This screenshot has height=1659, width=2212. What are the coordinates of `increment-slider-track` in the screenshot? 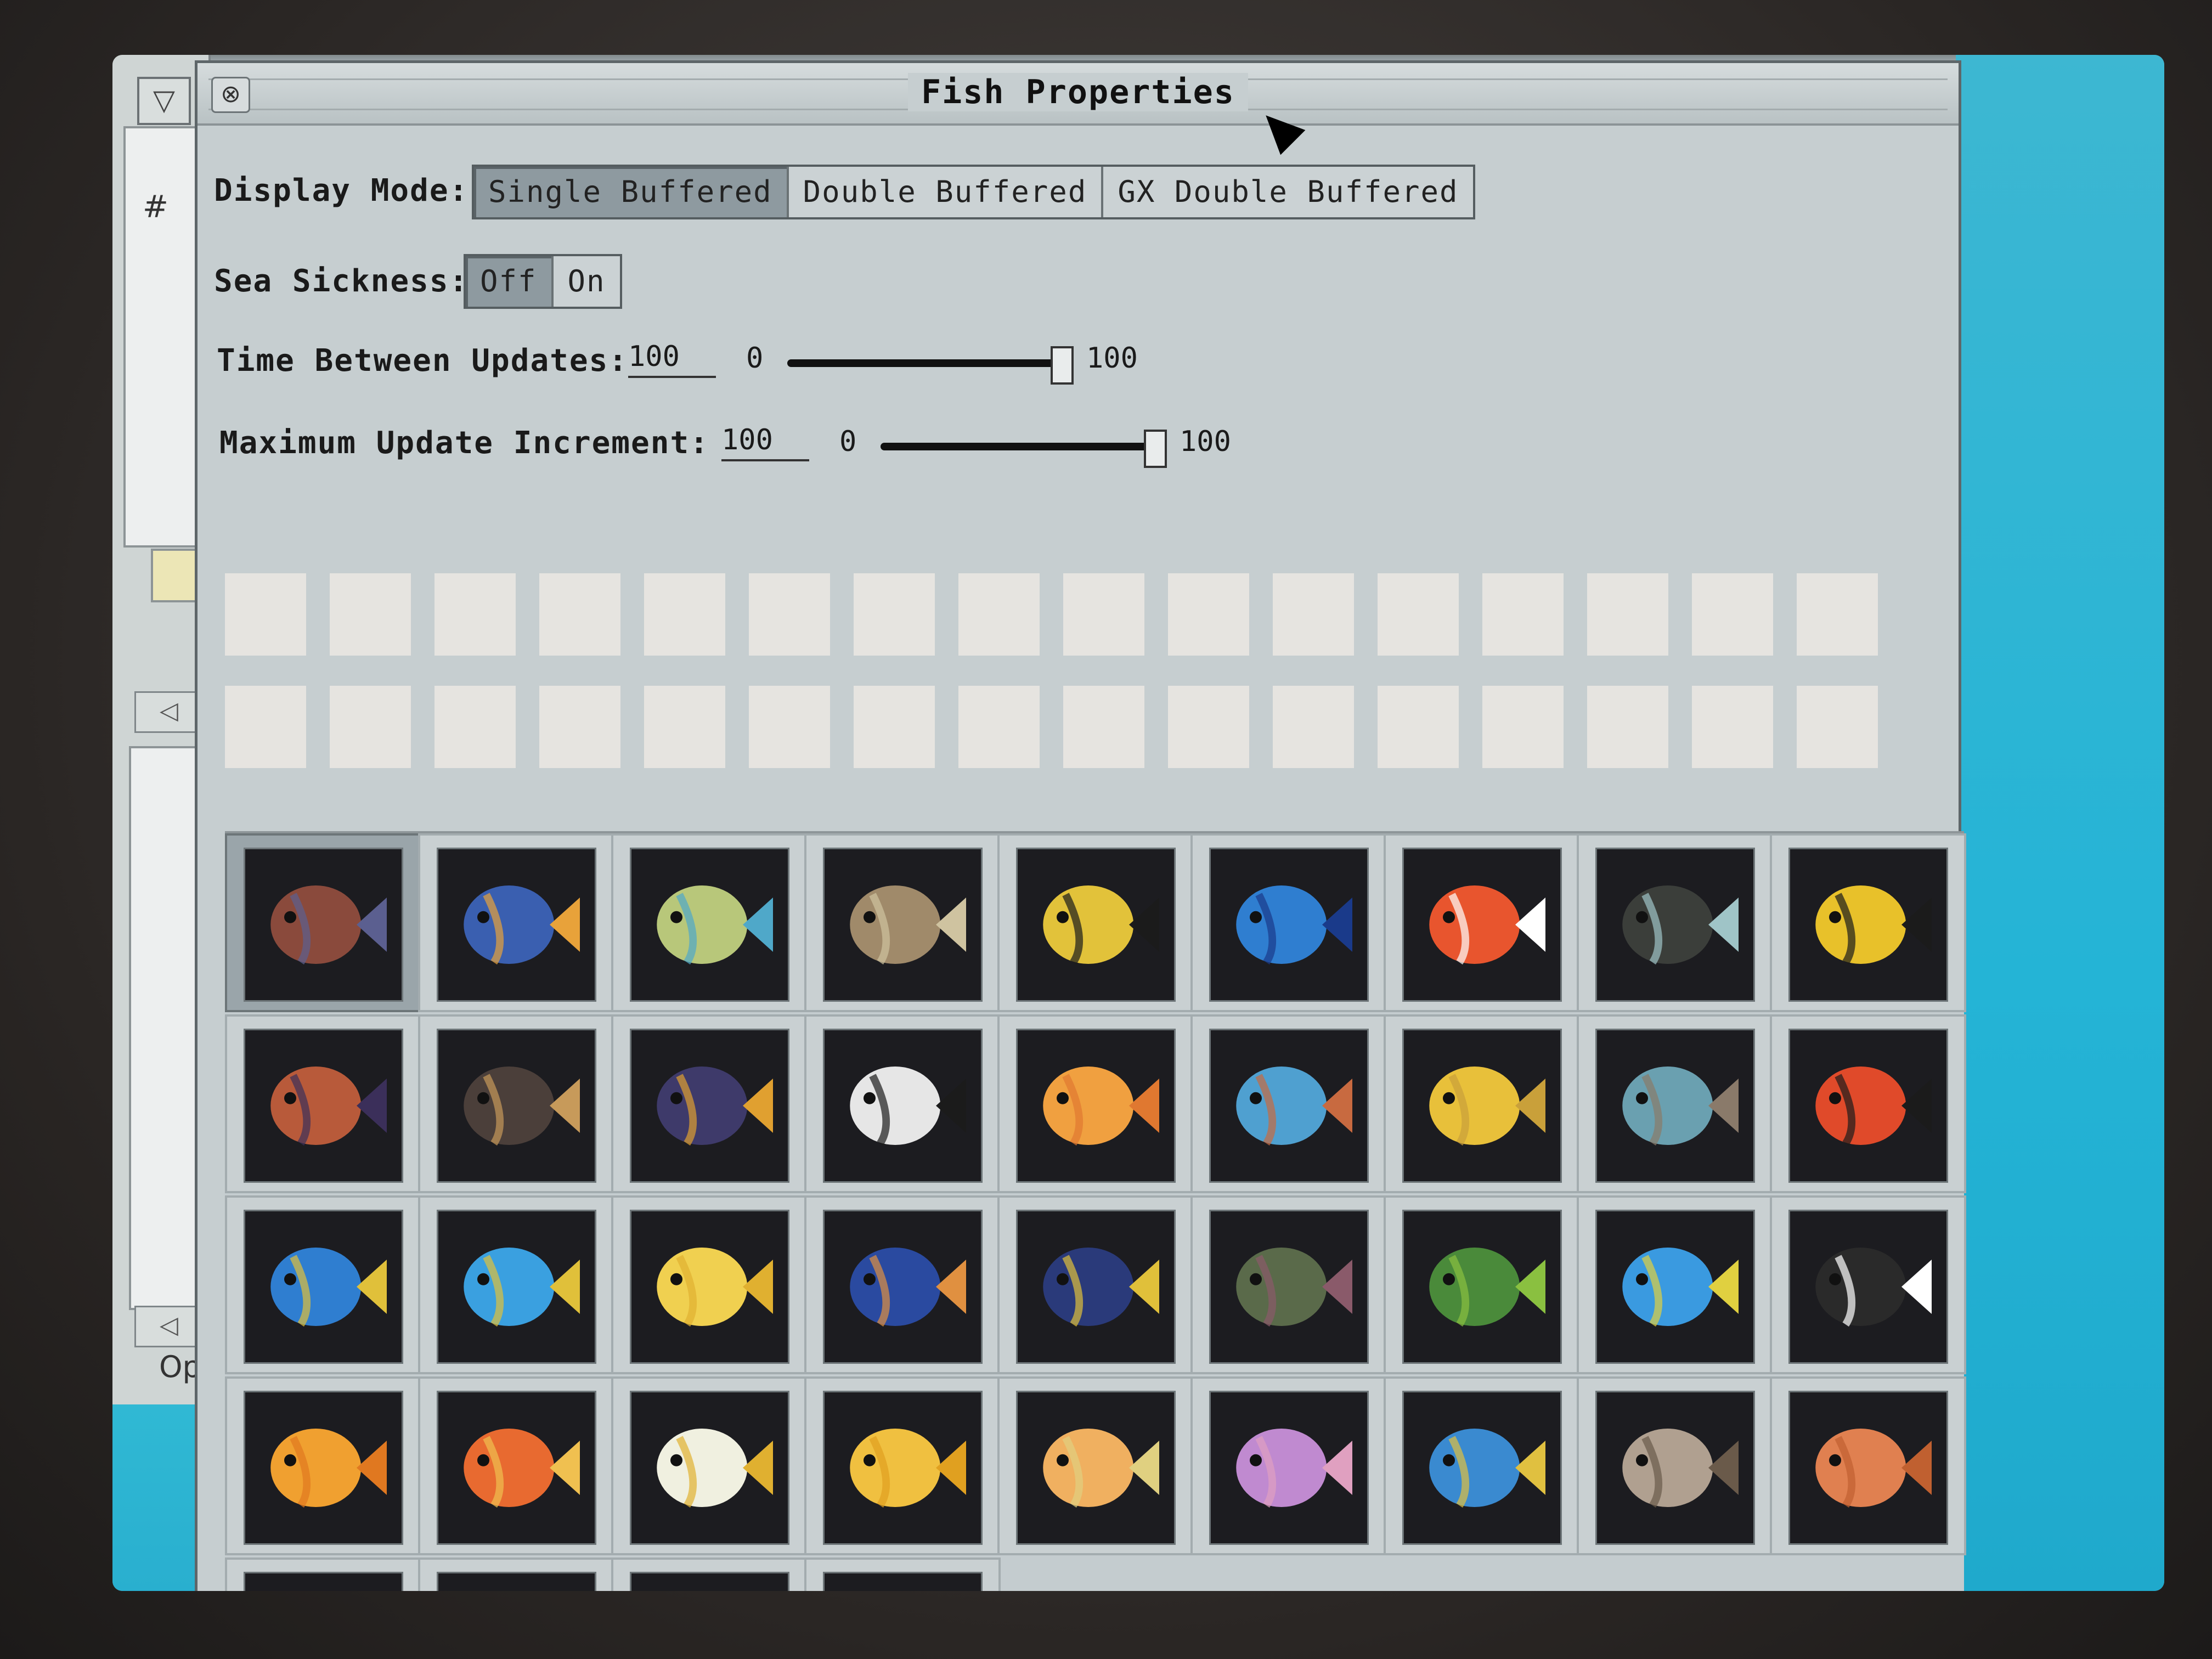 It's located at (1018, 447).